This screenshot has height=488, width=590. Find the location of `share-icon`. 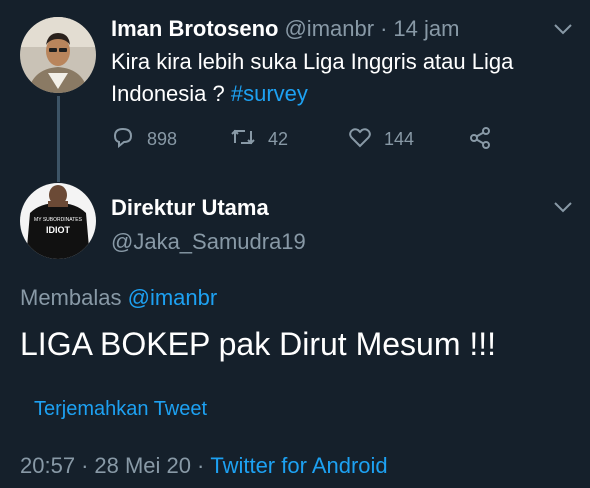

share-icon is located at coordinates (480, 140).